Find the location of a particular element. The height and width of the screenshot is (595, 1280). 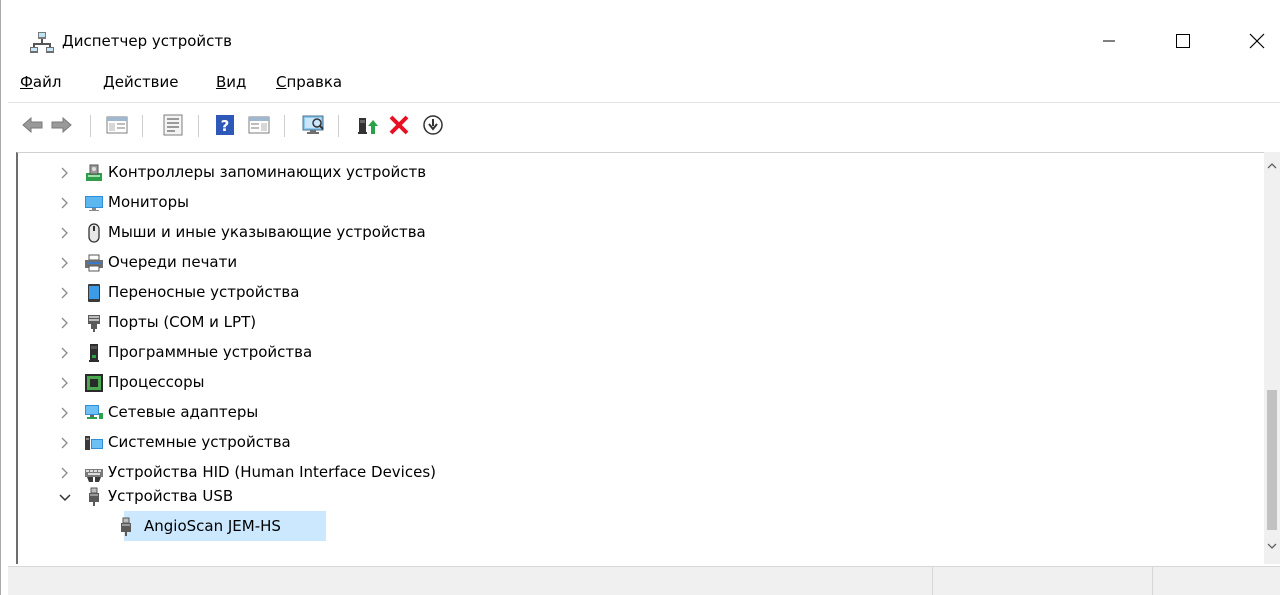

maximize-icon is located at coordinates (1183, 41).